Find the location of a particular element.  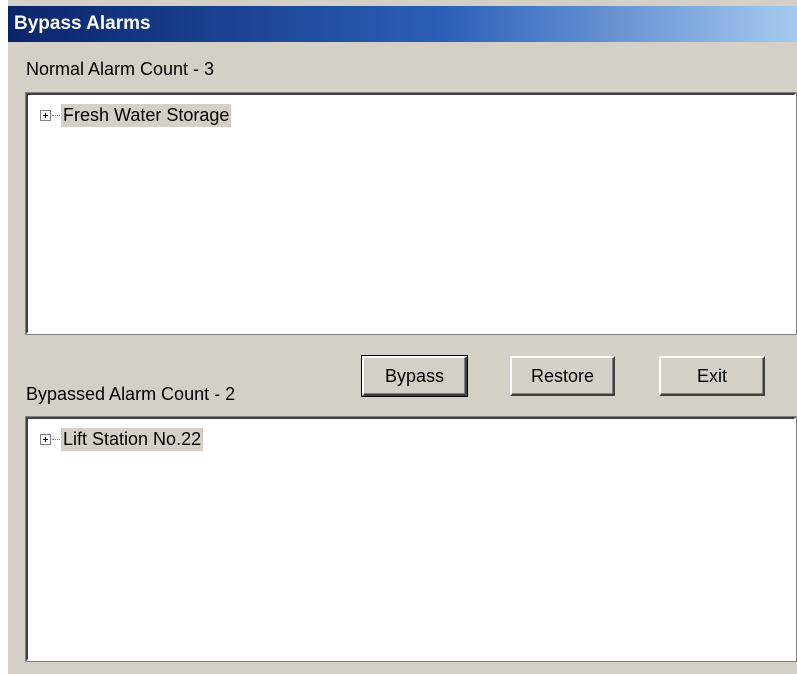

tree-item-fresh-water-storage: Fresh Water Storage is located at coordinates (136, 115).